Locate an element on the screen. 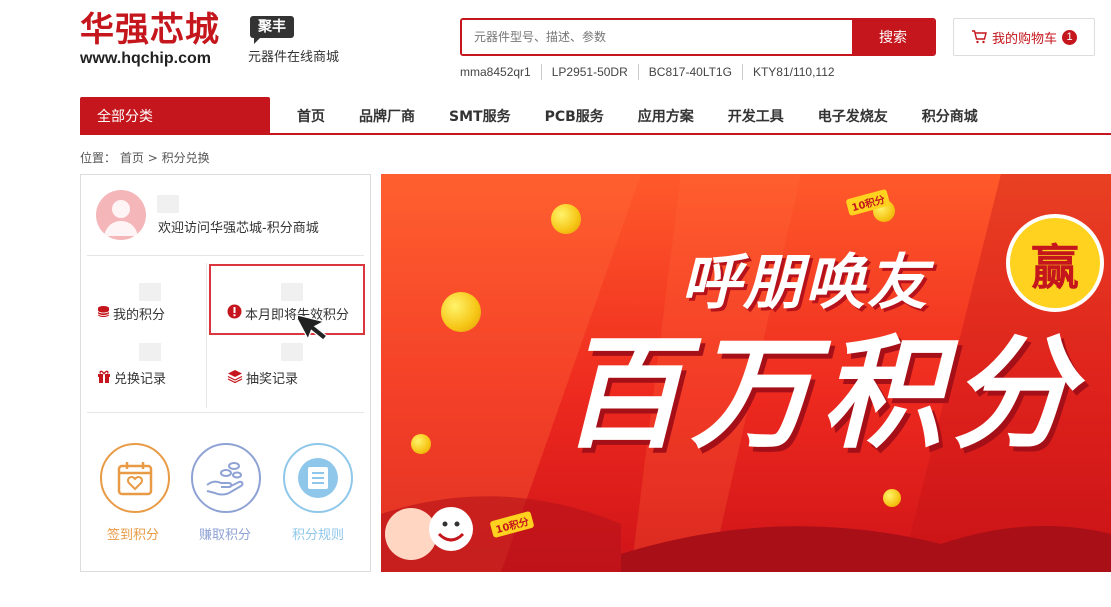  hot-word-link: BC817-40LT1G is located at coordinates (689, 72).